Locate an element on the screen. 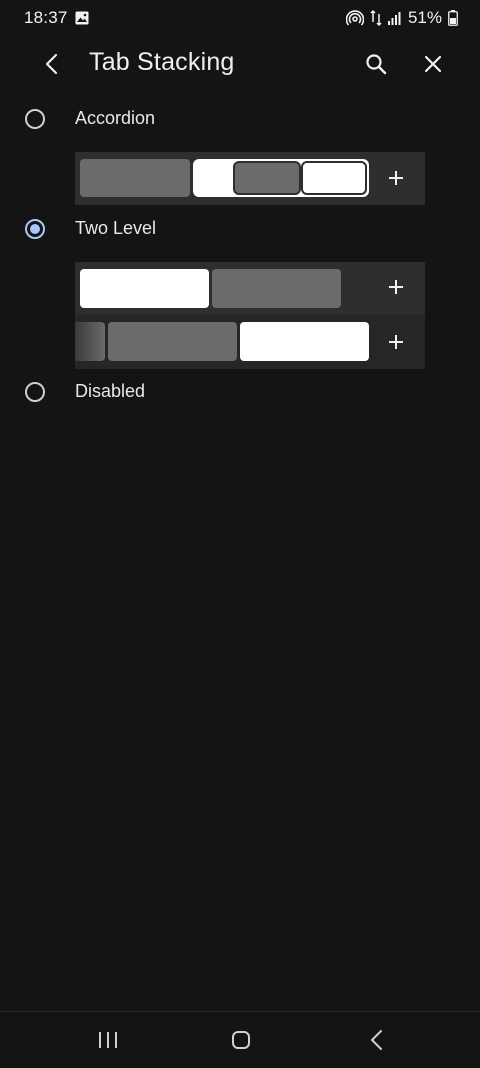 The height and width of the screenshot is (1068, 480). battery-percent: 51% is located at coordinates (424, 17).